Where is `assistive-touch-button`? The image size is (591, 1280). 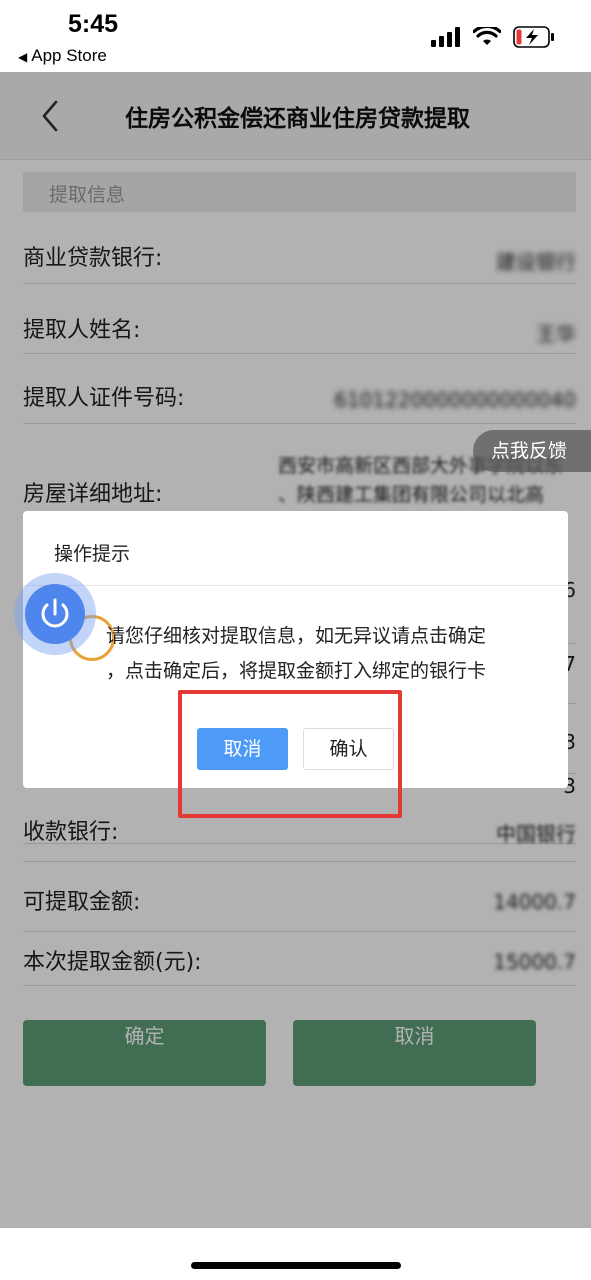 assistive-touch-button is located at coordinates (55, 614).